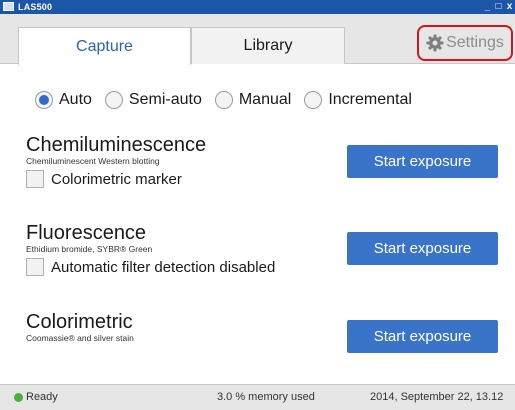 Image resolution: width=515 pixels, height=410 pixels. I want to click on window-controls: _ □ x, so click(498, 7).